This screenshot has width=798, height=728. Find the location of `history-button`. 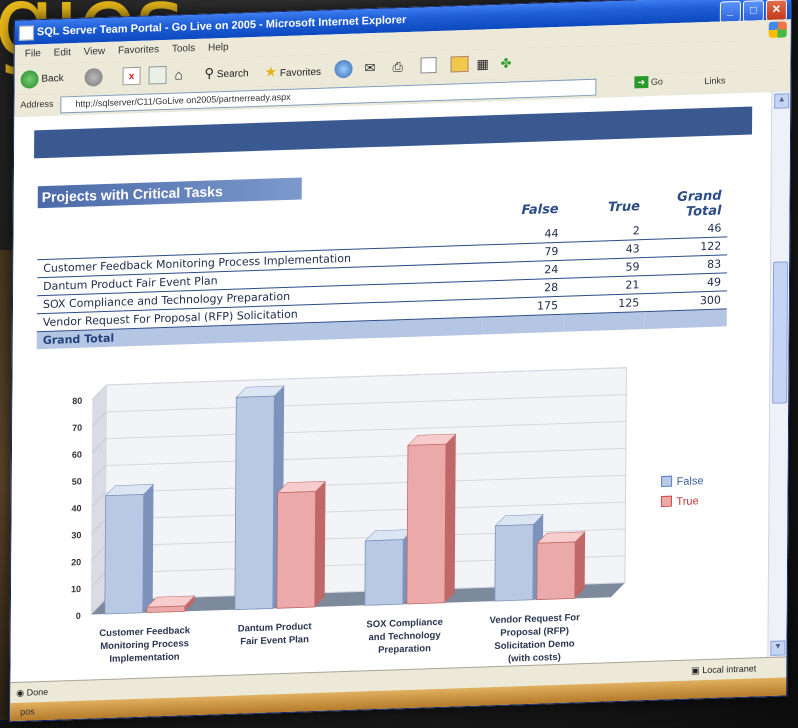

history-button is located at coordinates (343, 69).